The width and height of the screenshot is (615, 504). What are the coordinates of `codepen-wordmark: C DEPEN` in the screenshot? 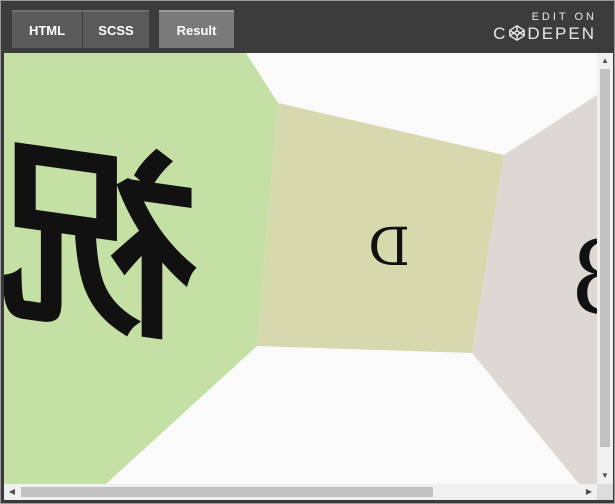 It's located at (540, 34).